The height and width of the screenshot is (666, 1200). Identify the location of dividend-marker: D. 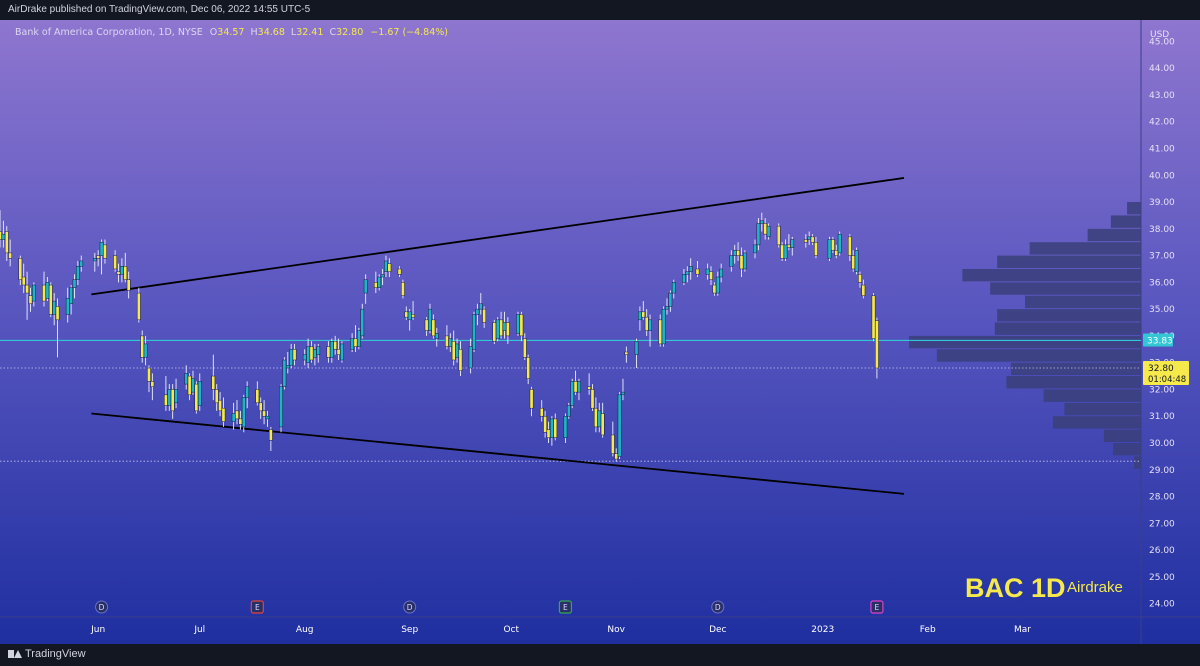
(410, 607).